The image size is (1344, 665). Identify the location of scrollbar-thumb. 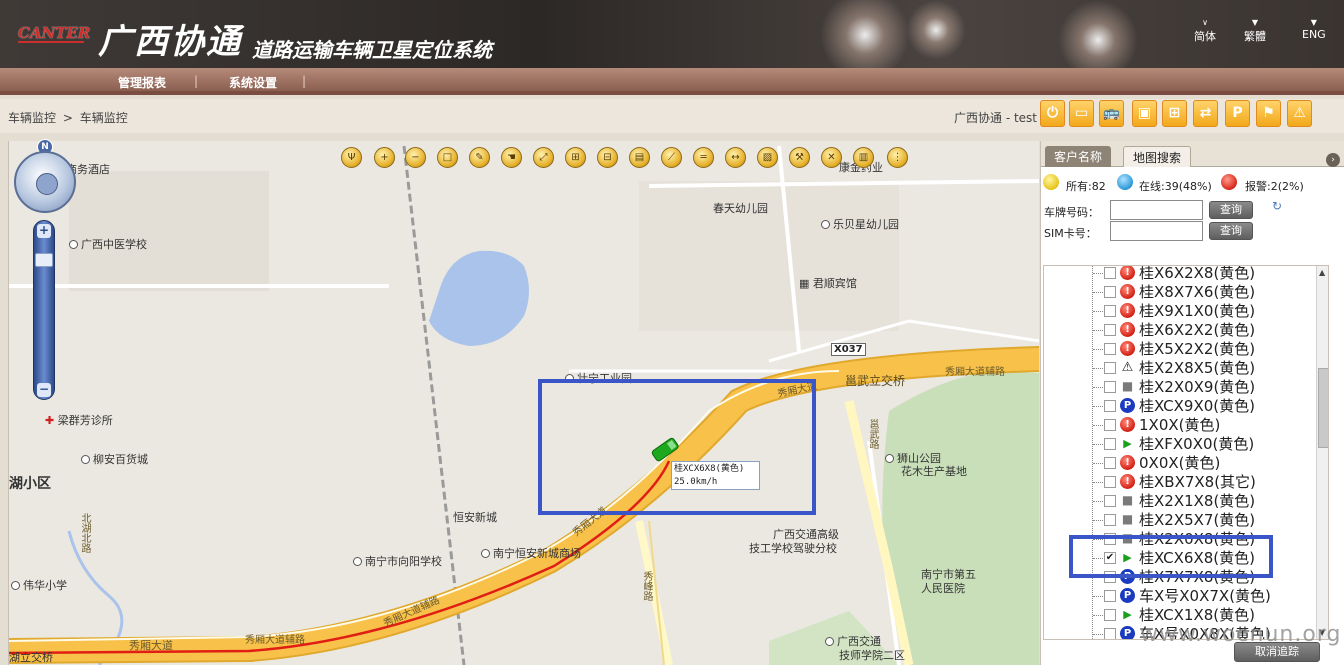
(1323, 408).